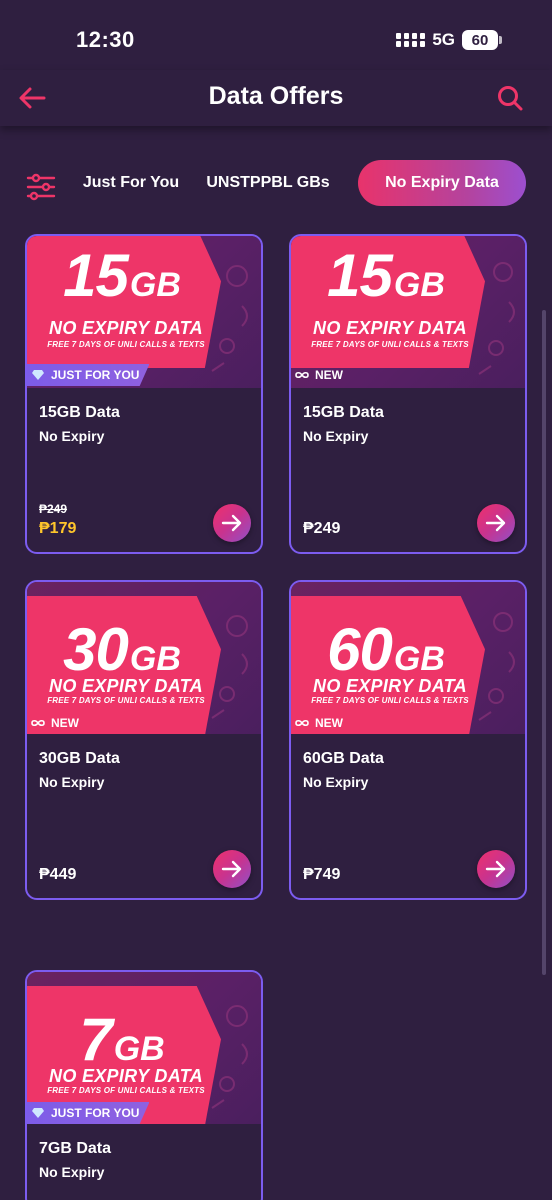  What do you see at coordinates (343, 758) in the screenshot?
I see `offer-name: 60GB Data` at bounding box center [343, 758].